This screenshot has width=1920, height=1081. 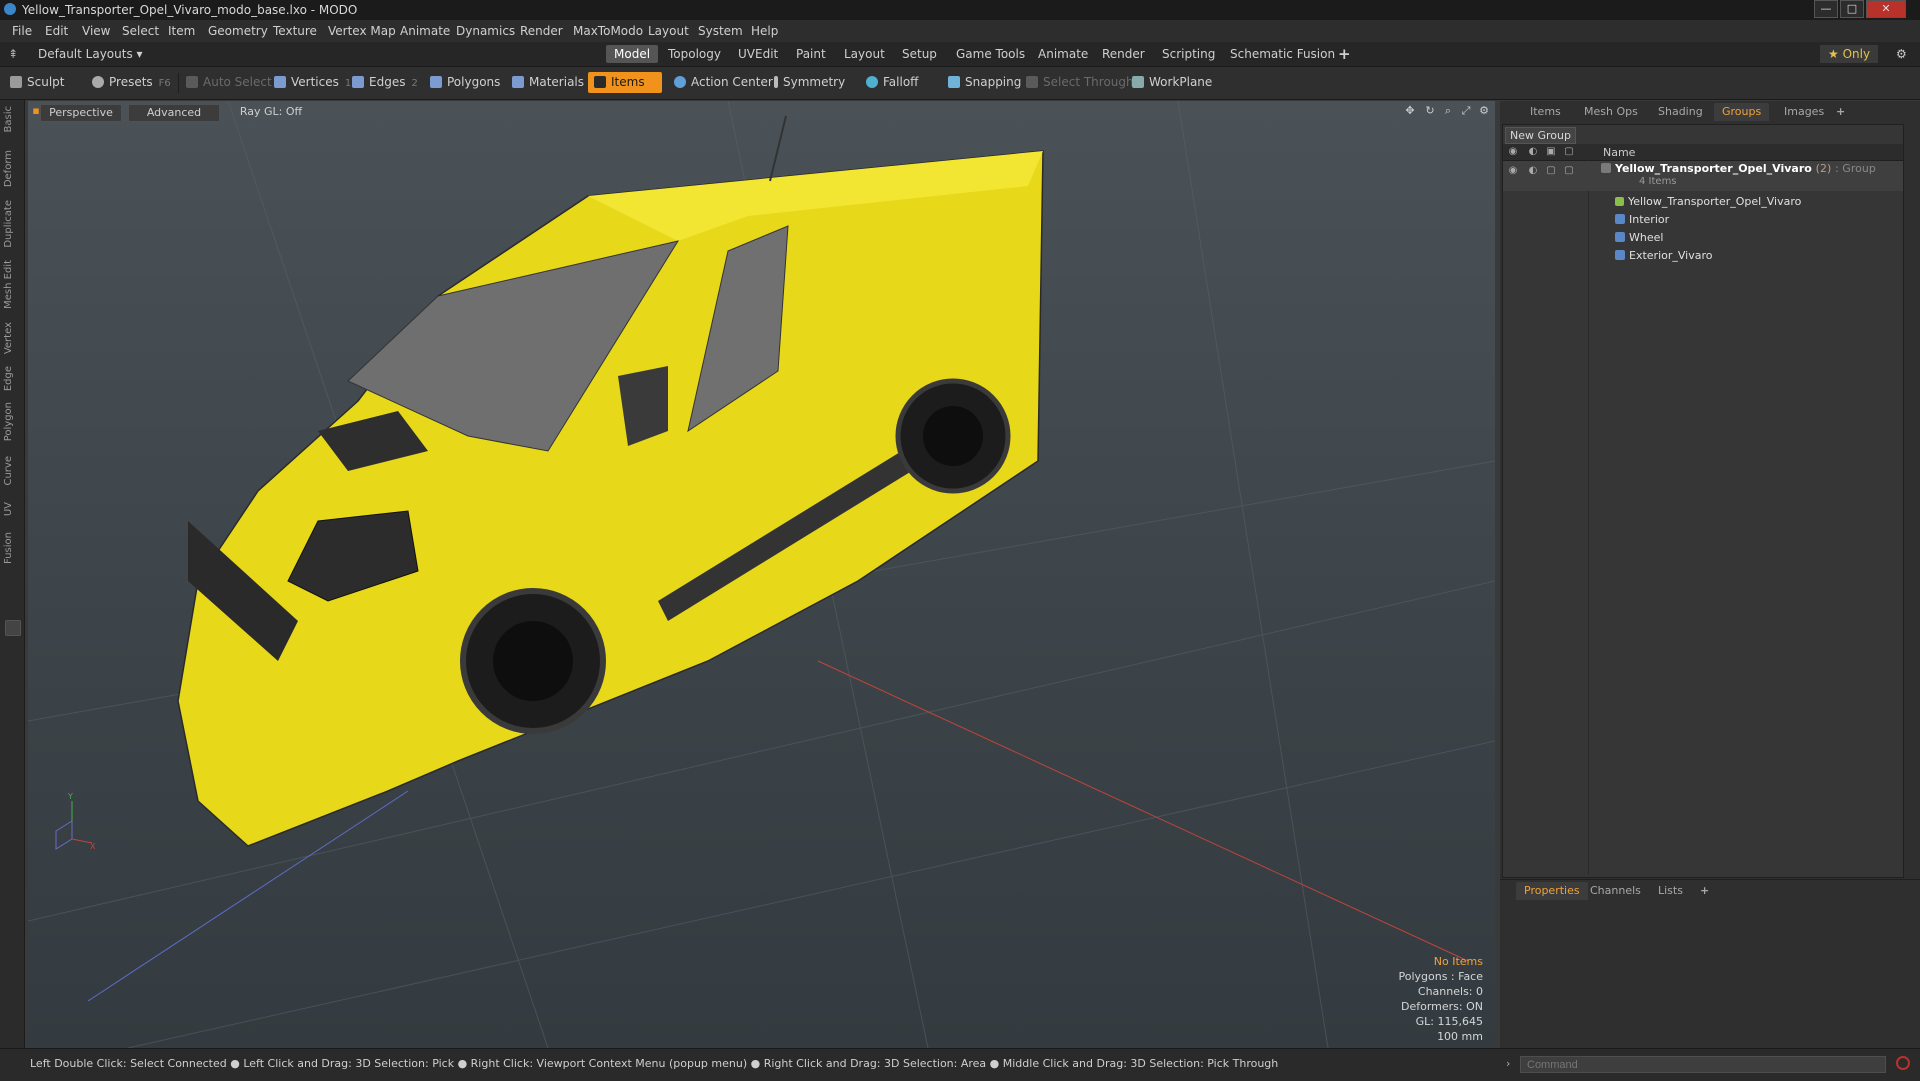 I want to click on add-tab-button: +, so click(x=1344, y=54).